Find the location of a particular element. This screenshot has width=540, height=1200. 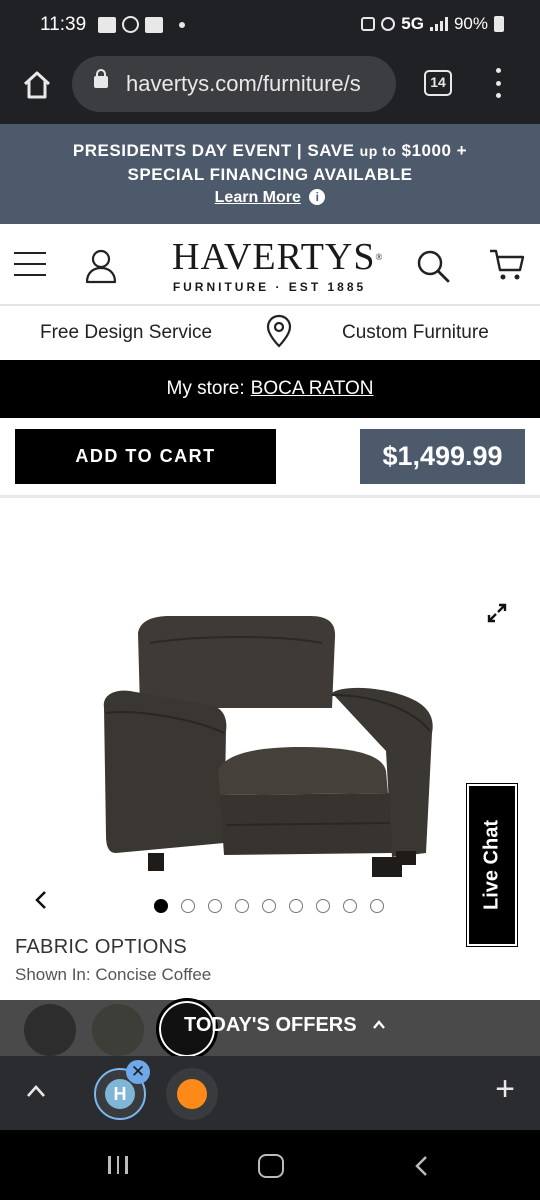

system-status: 5G 90% is located at coordinates (432, 24).